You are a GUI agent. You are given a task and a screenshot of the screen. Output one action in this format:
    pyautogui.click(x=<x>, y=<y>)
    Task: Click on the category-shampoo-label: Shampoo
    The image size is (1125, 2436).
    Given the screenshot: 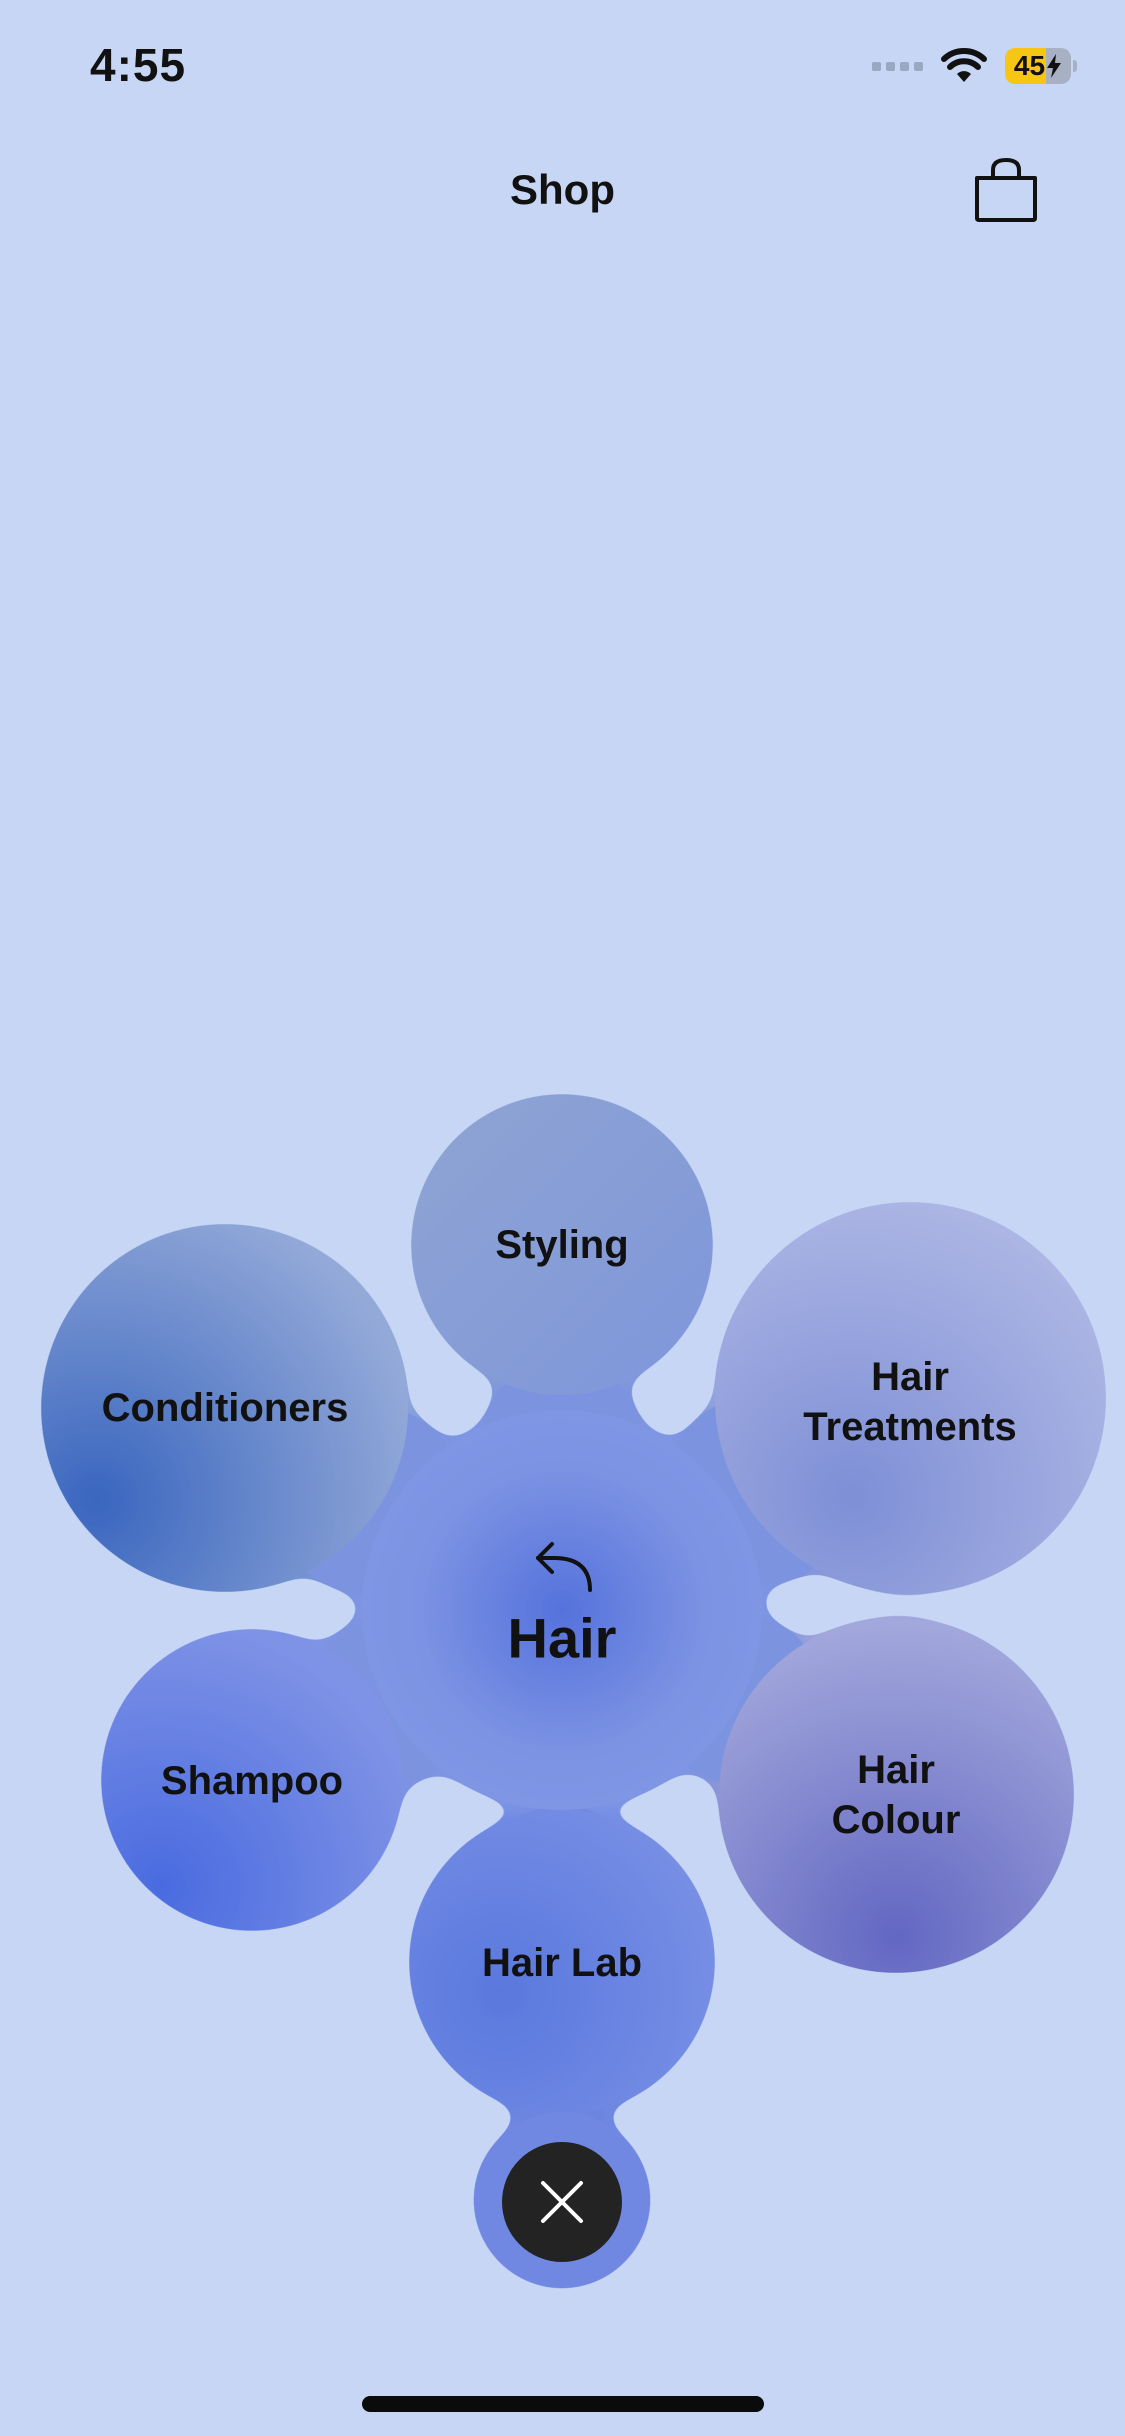 What is the action you would take?
    pyautogui.click(x=252, y=1781)
    